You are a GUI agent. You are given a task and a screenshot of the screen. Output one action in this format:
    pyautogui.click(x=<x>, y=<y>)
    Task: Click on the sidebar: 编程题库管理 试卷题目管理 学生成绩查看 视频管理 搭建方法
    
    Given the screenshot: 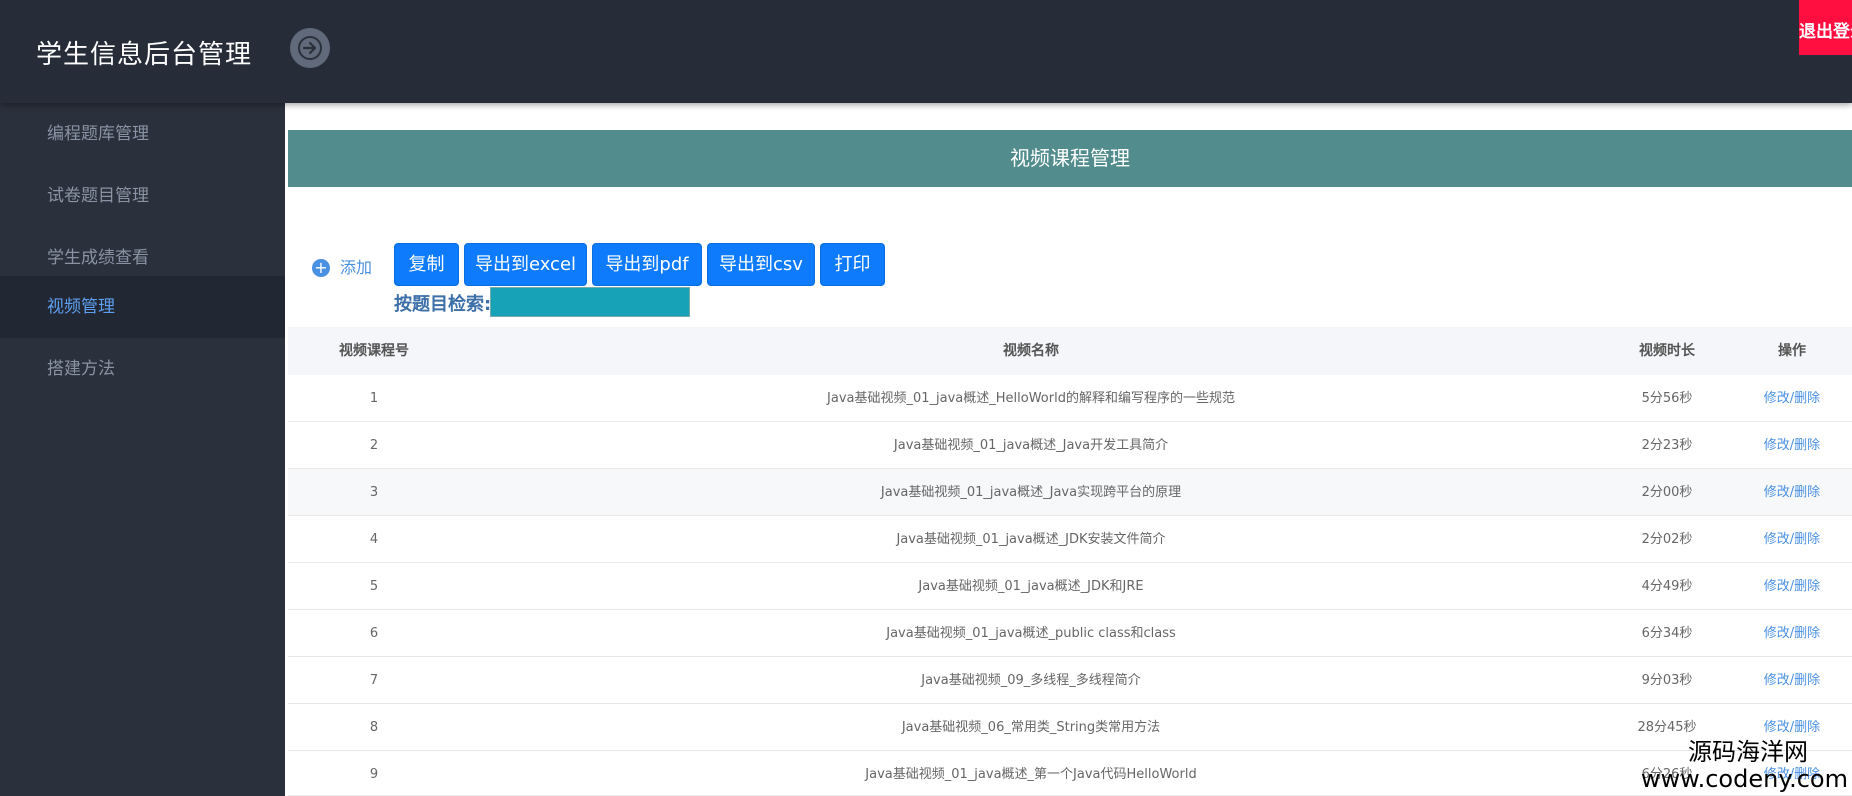 What is the action you would take?
    pyautogui.click(x=142, y=449)
    